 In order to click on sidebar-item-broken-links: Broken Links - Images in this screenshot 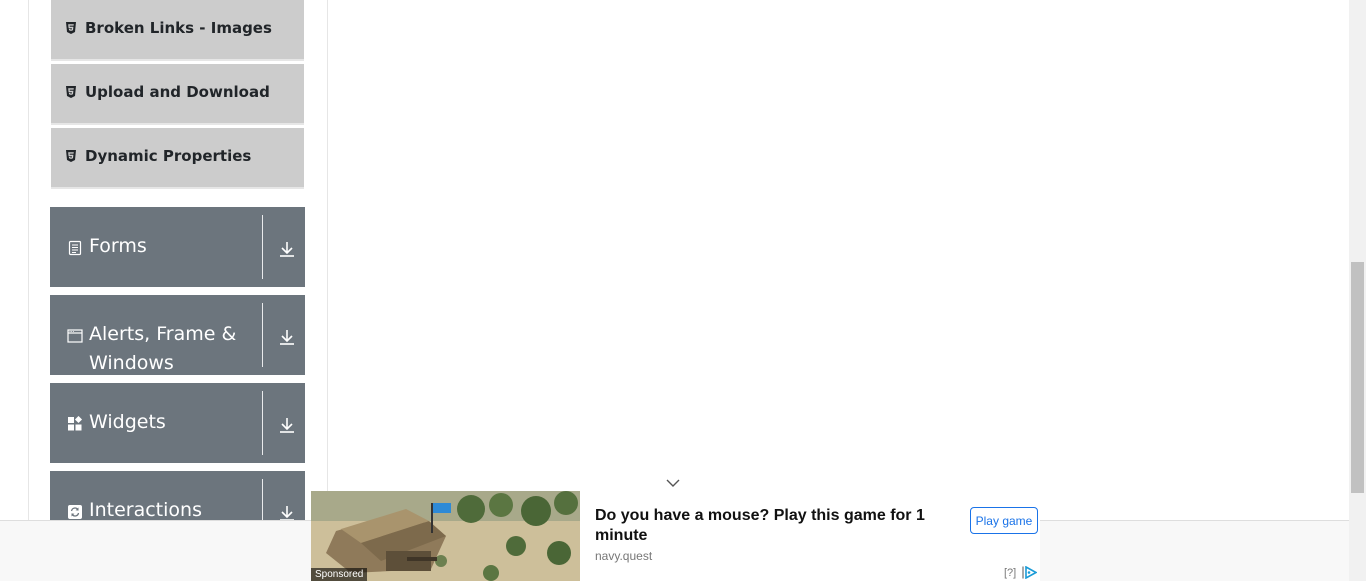, I will do `click(177, 30)`.